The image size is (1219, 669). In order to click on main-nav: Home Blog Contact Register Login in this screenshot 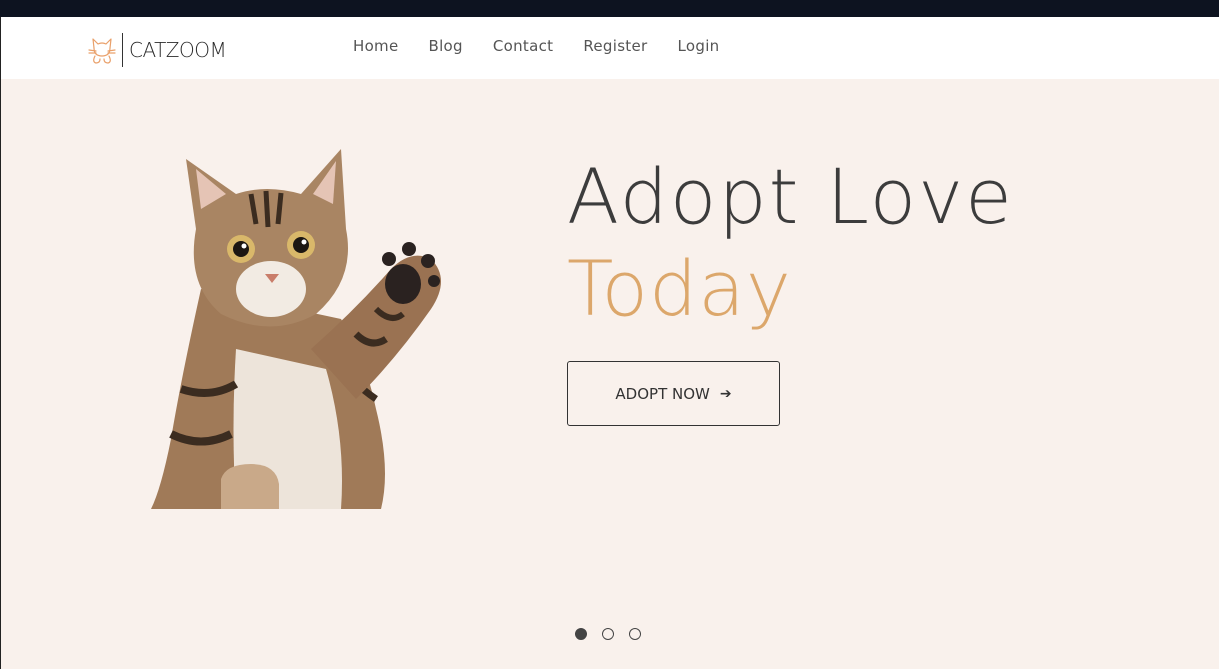, I will do `click(551, 46)`.